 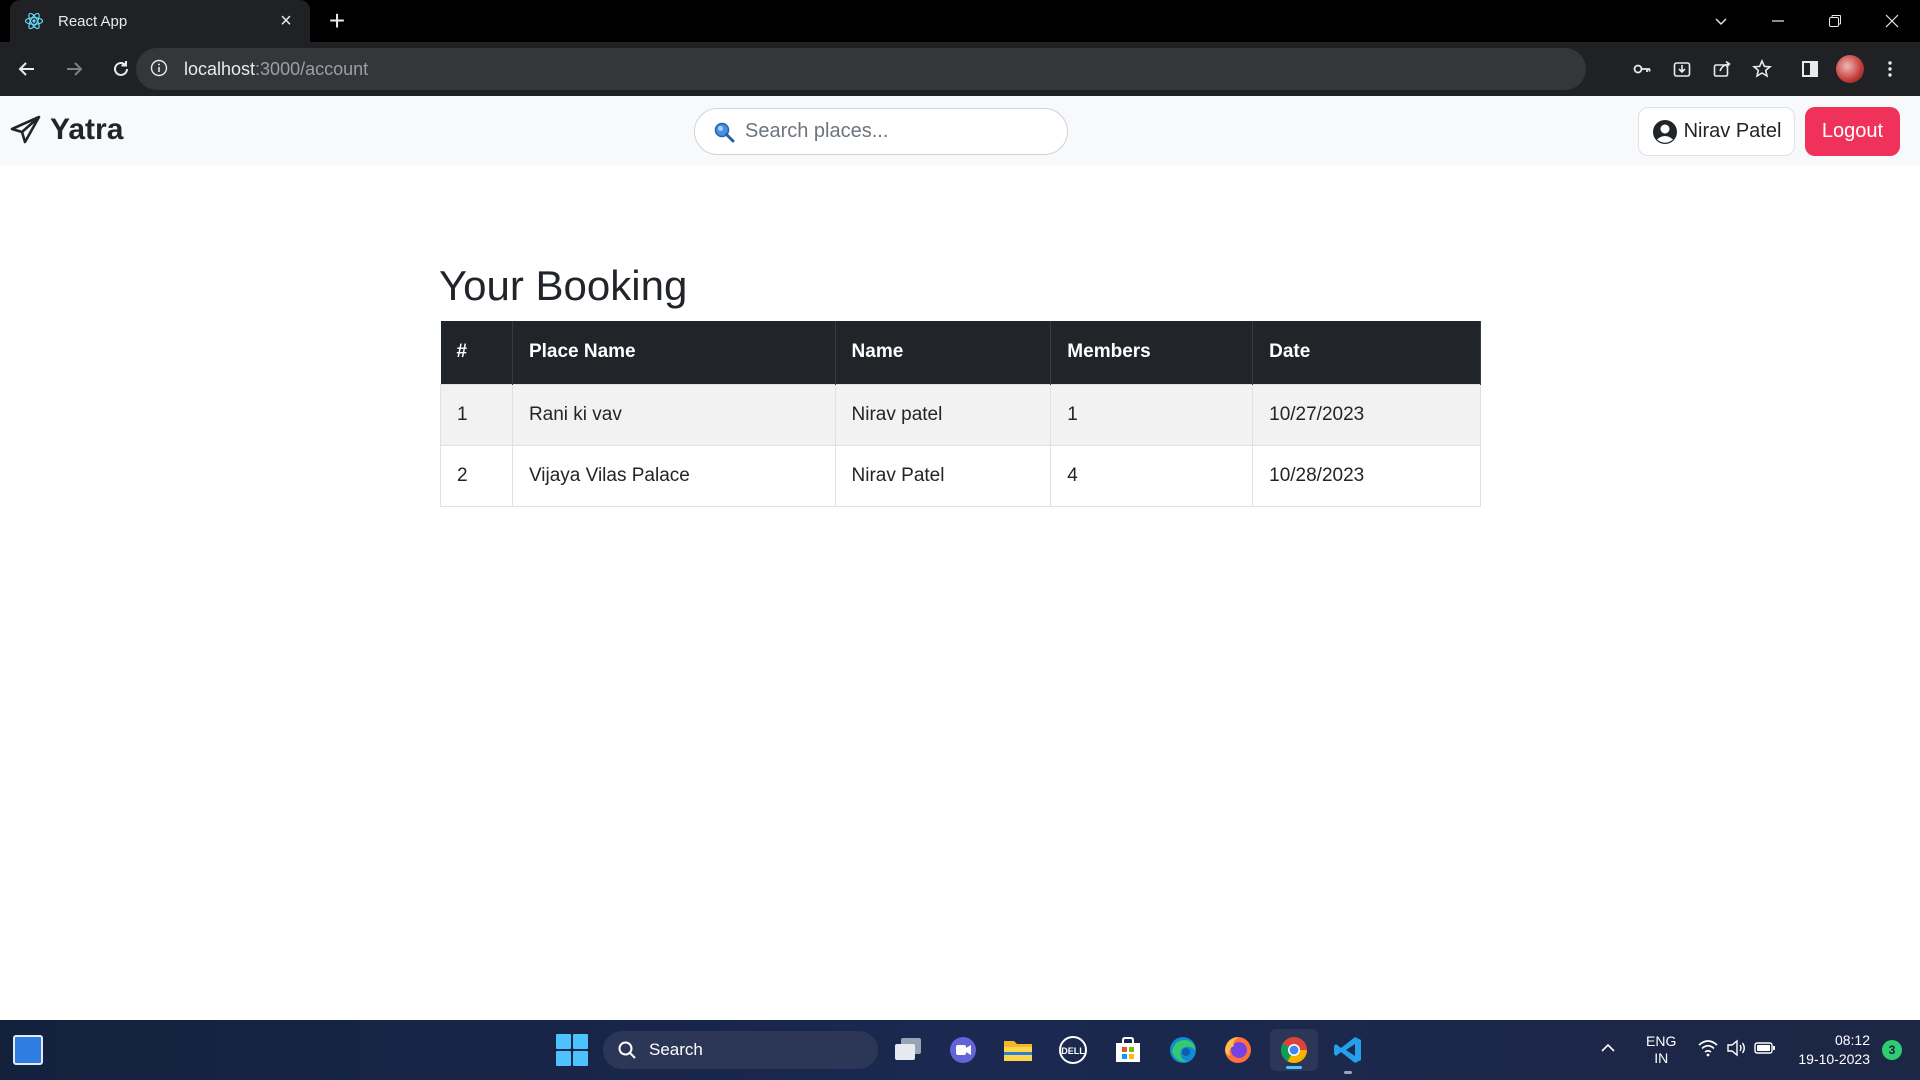 What do you see at coordinates (1183, 1050) in the screenshot?
I see `edge-browser-icon` at bounding box center [1183, 1050].